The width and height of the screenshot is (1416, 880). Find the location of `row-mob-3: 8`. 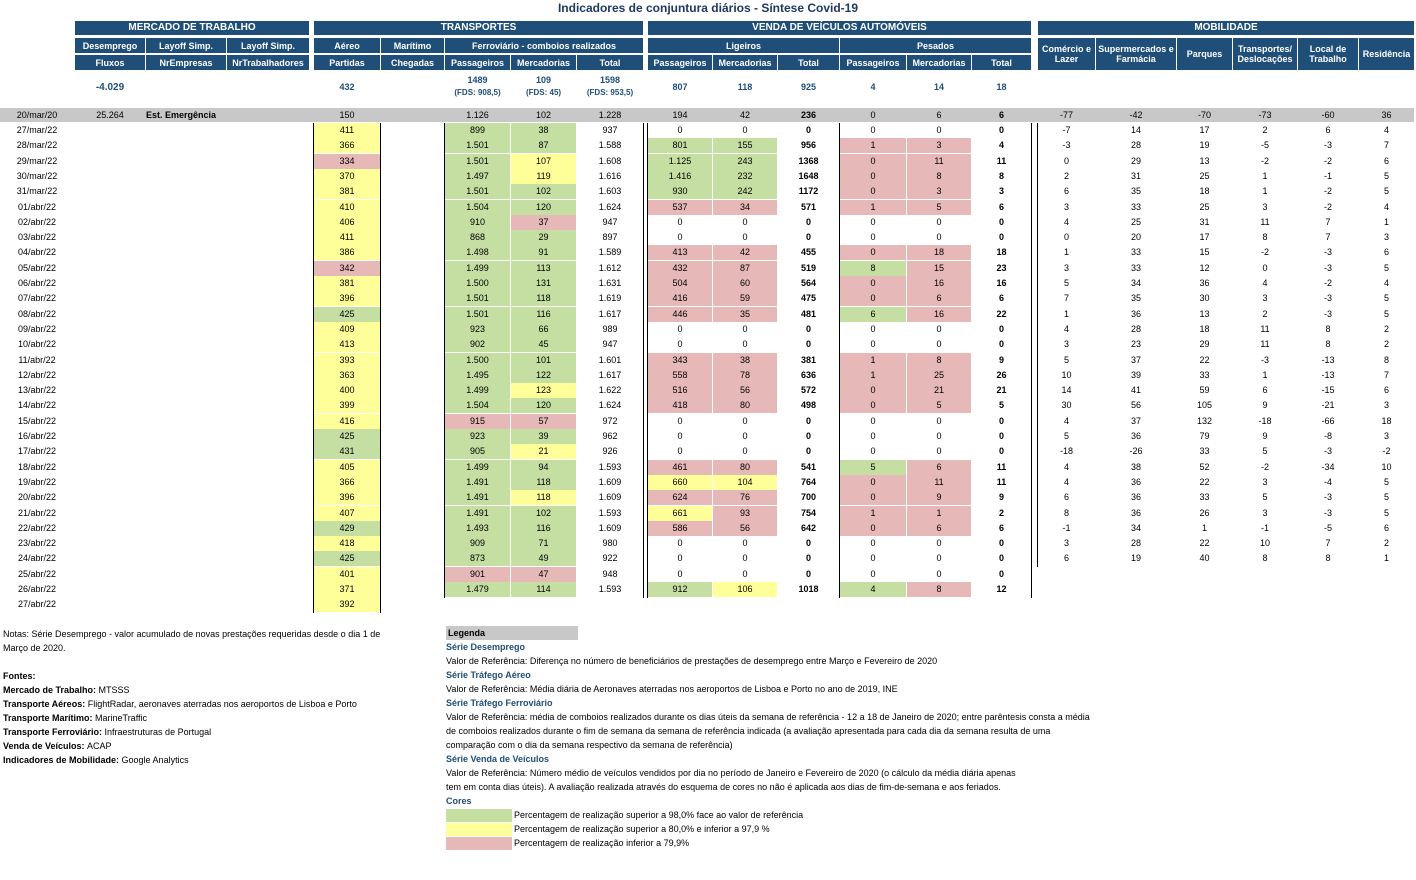

row-mob-3: 8 is located at coordinates (1265, 237).